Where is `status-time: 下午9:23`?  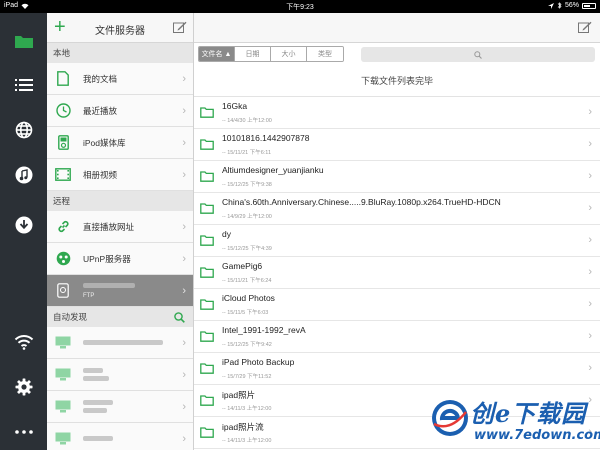
status-time: 下午9:23 is located at coordinates (300, 7).